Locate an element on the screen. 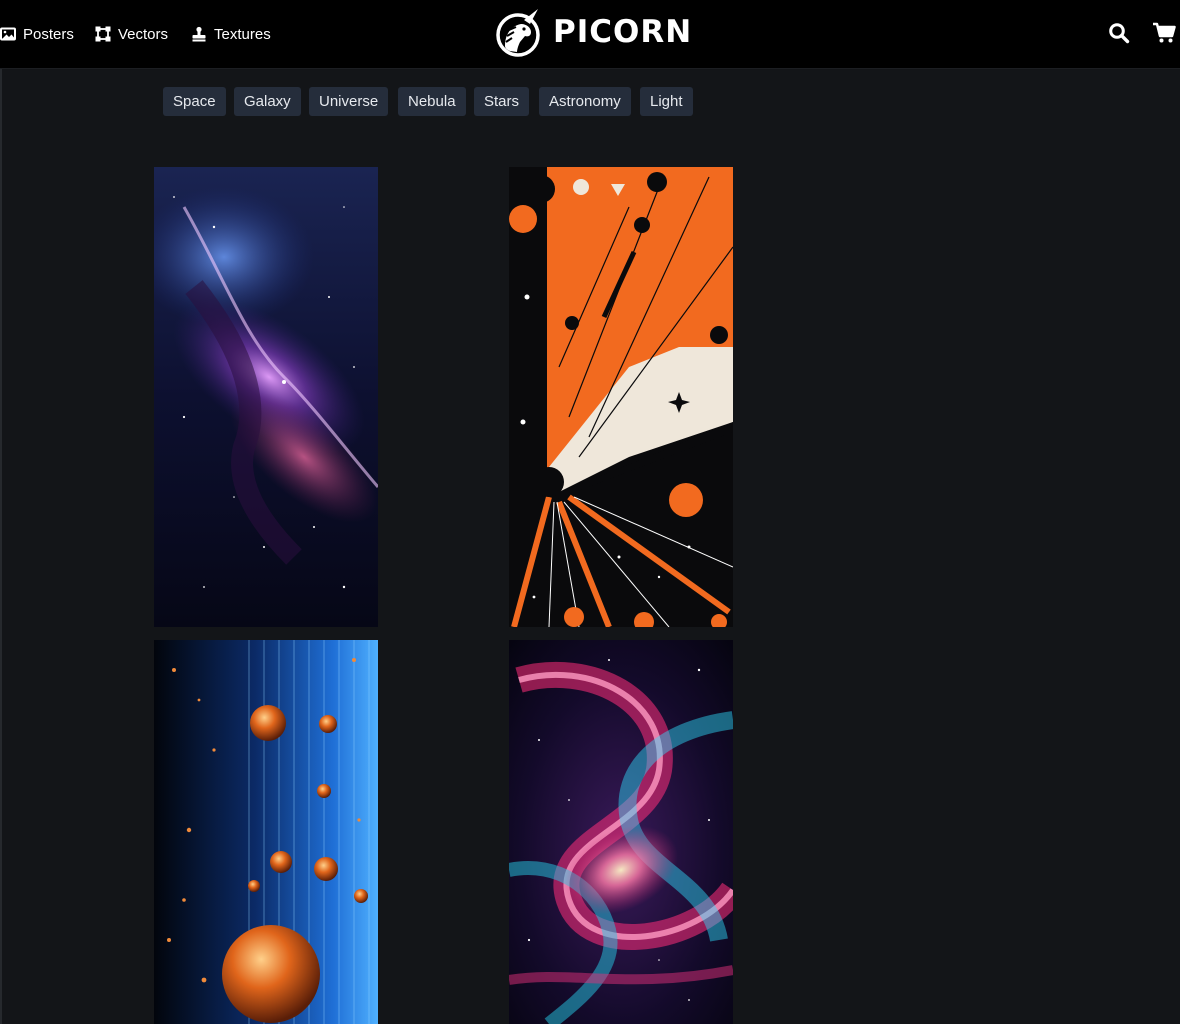 The image size is (1180, 1024). brand-logo: PICORN is located at coordinates (592, 32).